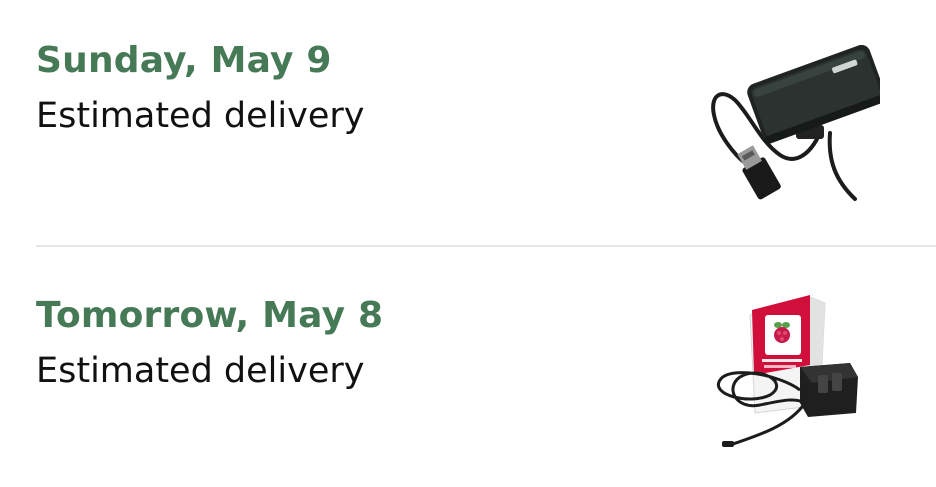 Image resolution: width=936 pixels, height=487 pixels. What do you see at coordinates (210, 315) in the screenshot?
I see `delivery-date: Tomorrow, May 8` at bounding box center [210, 315].